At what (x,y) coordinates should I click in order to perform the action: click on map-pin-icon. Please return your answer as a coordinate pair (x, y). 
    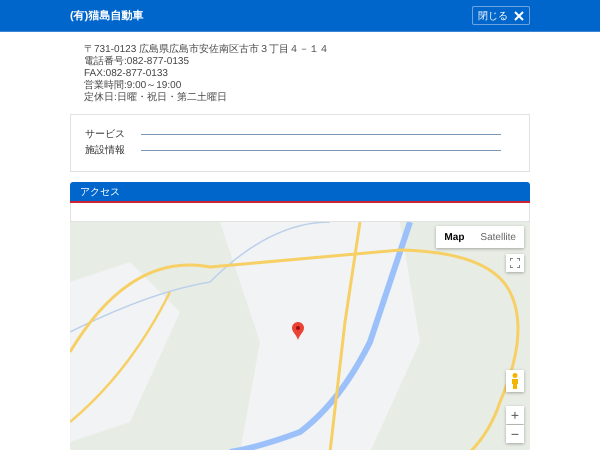
    Looking at the image, I should click on (298, 331).